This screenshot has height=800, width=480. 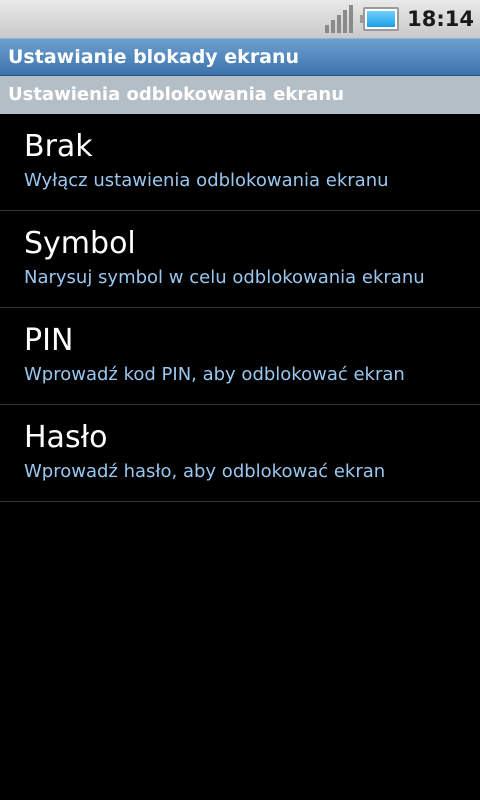 I want to click on page-title: Ustawianie blokady ekranu, so click(x=240, y=57).